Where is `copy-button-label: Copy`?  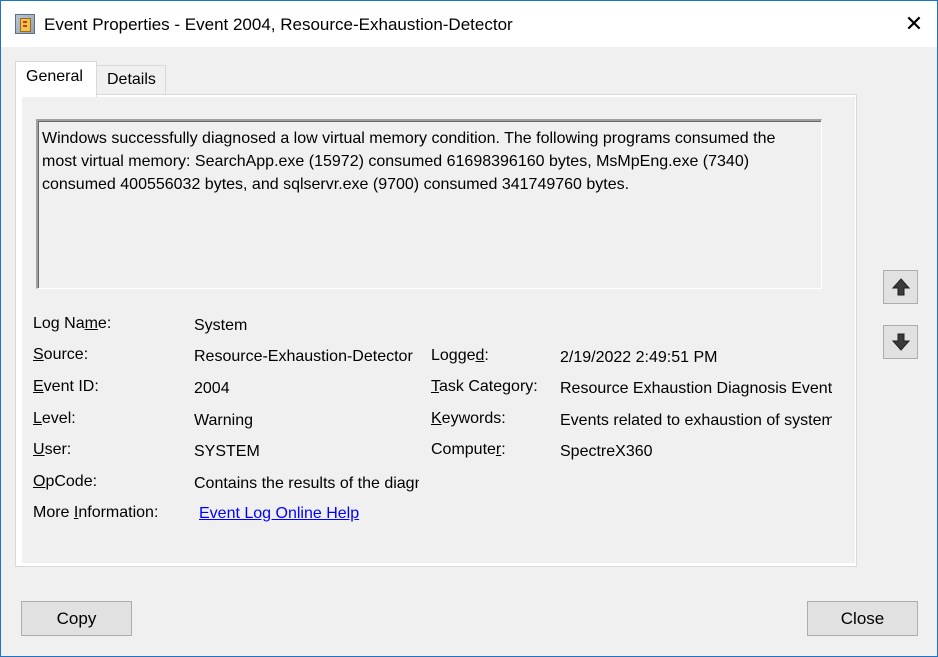 copy-button-label: Copy is located at coordinates (76, 618).